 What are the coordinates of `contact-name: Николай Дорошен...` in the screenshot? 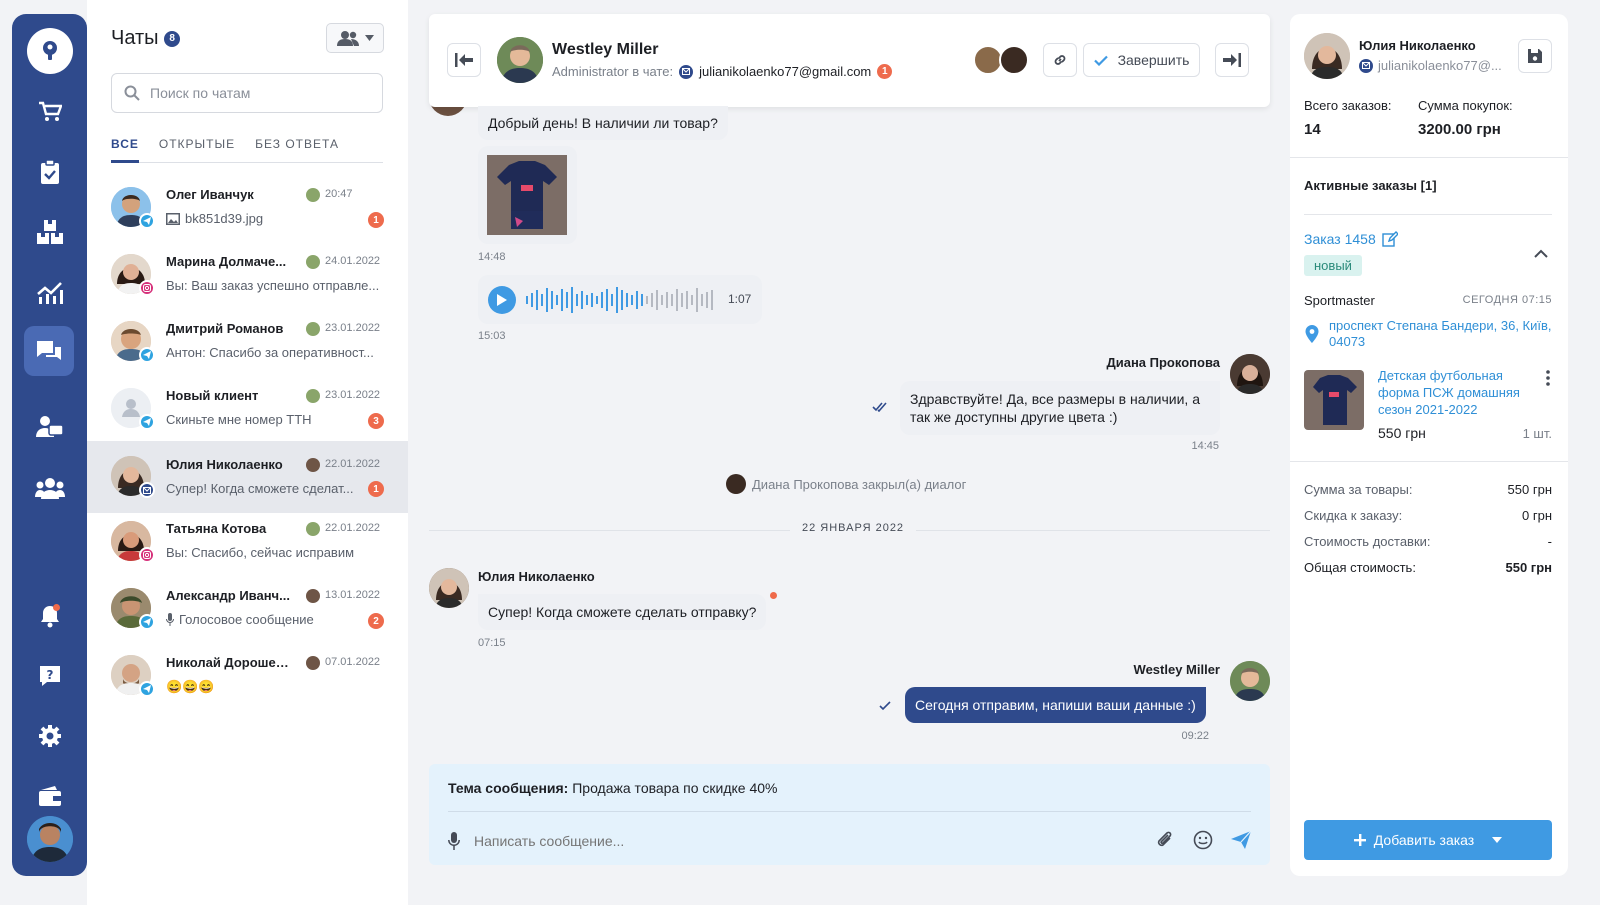 It's located at (228, 662).